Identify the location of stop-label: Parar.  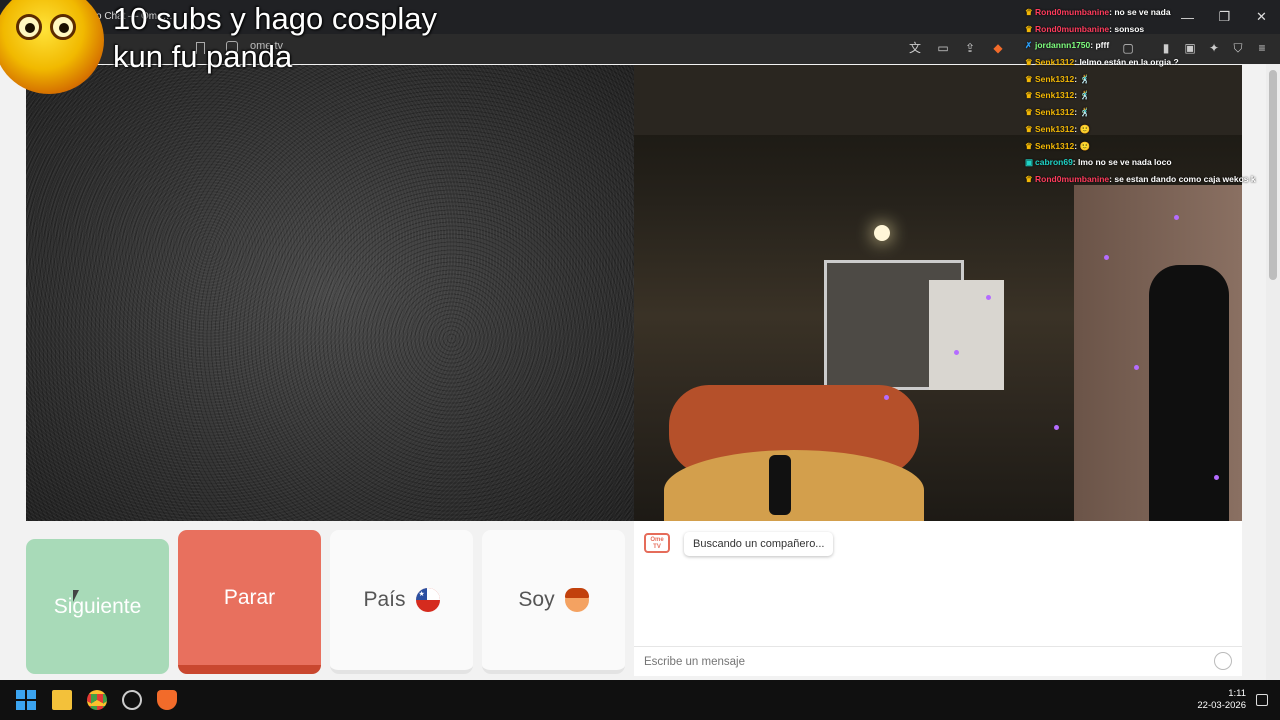
(249, 597).